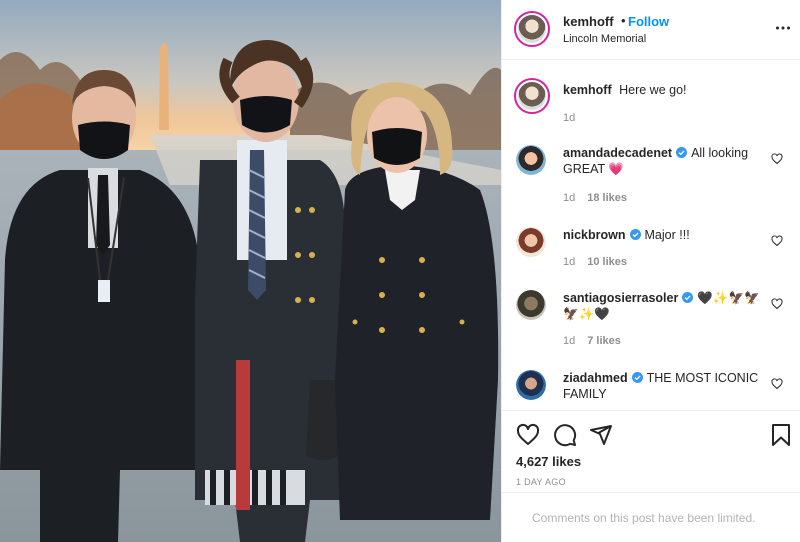 This screenshot has height=542, width=800. Describe the element at coordinates (528, 435) in the screenshot. I see `heart-icon` at that location.